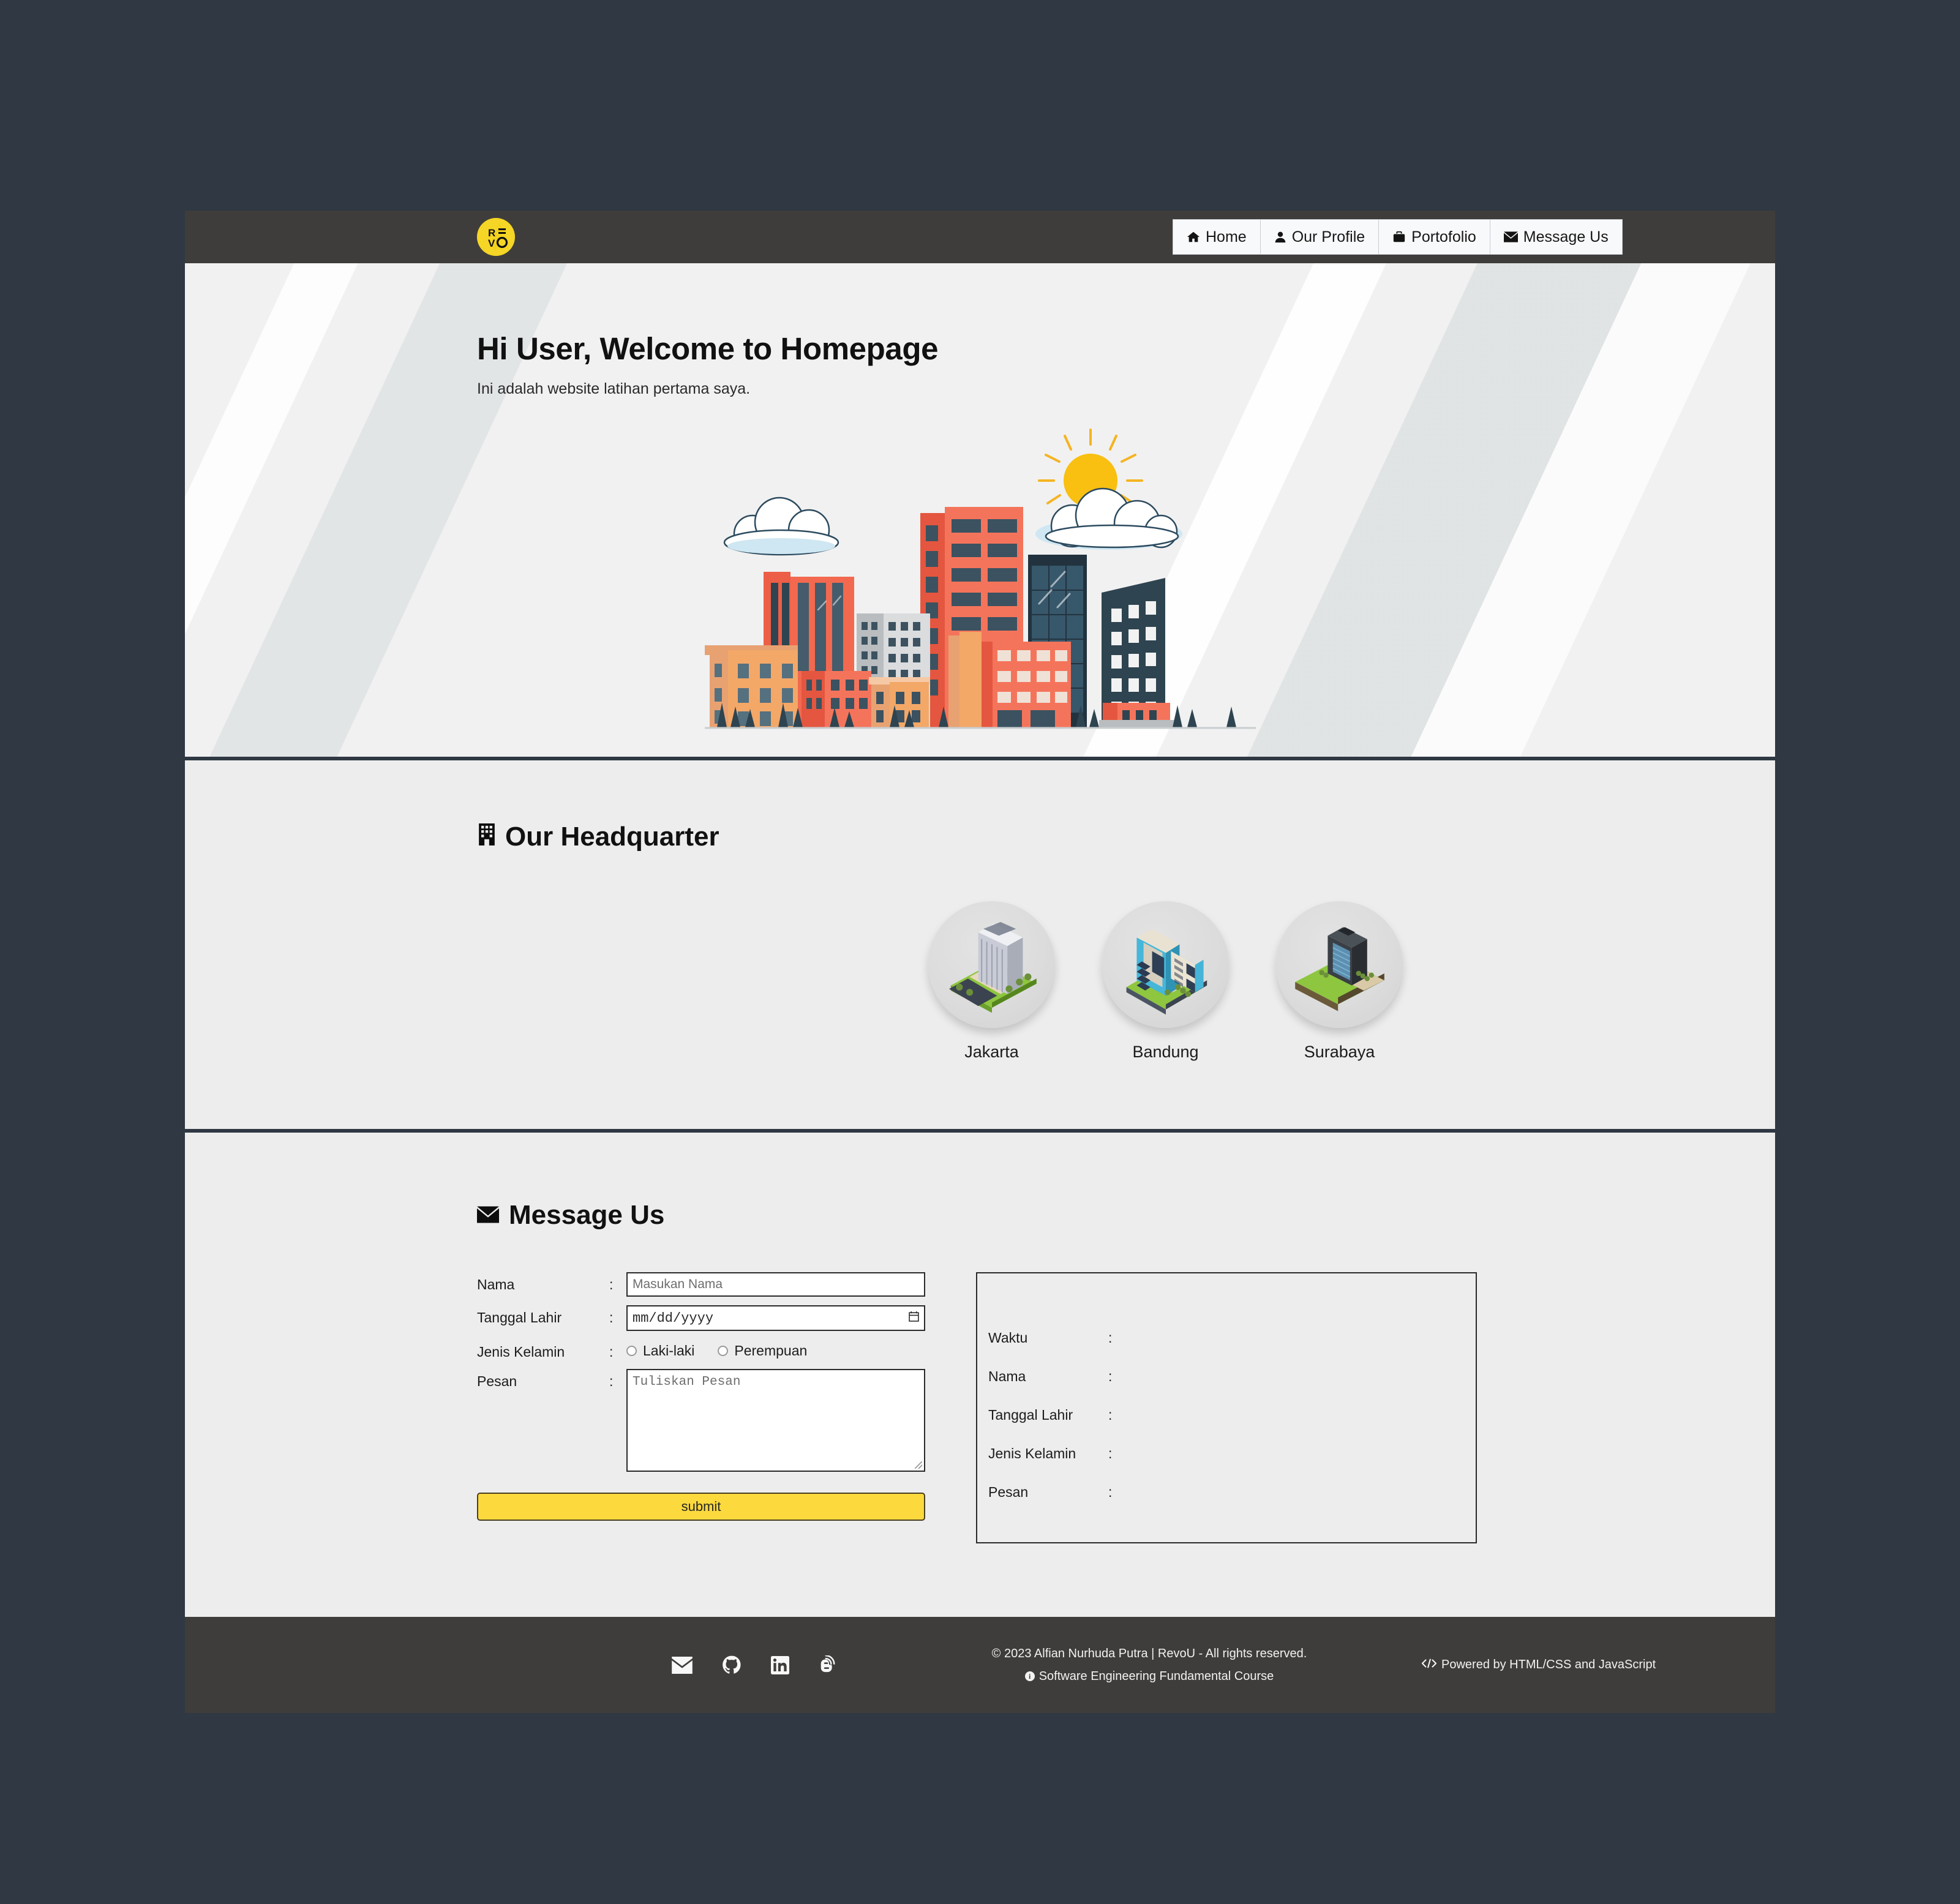 The height and width of the screenshot is (1904, 1960). What do you see at coordinates (1226, 237) in the screenshot?
I see `nav-item-label: Home` at bounding box center [1226, 237].